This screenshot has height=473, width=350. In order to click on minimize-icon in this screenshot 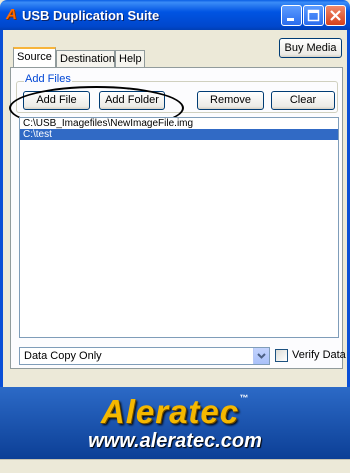, I will do `click(290, 19)`.